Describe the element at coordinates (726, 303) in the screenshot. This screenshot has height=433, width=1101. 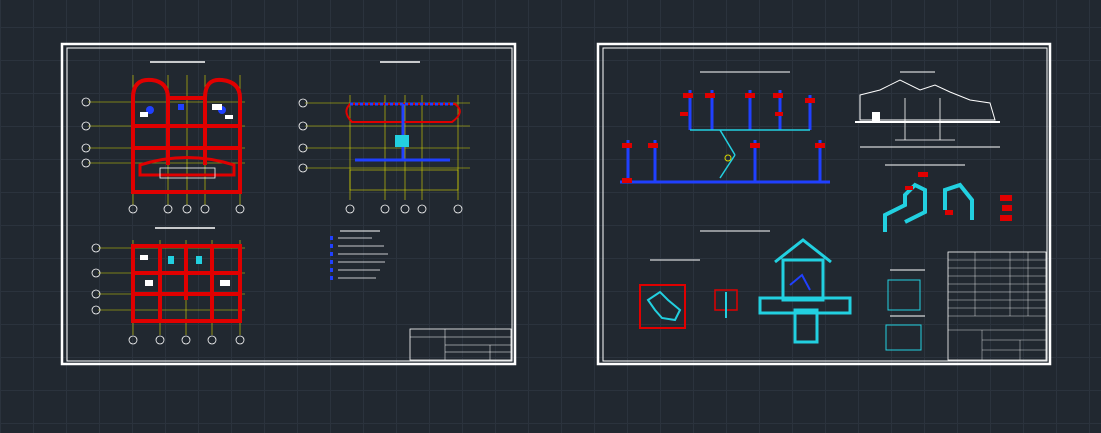
I see `detail-b` at that location.